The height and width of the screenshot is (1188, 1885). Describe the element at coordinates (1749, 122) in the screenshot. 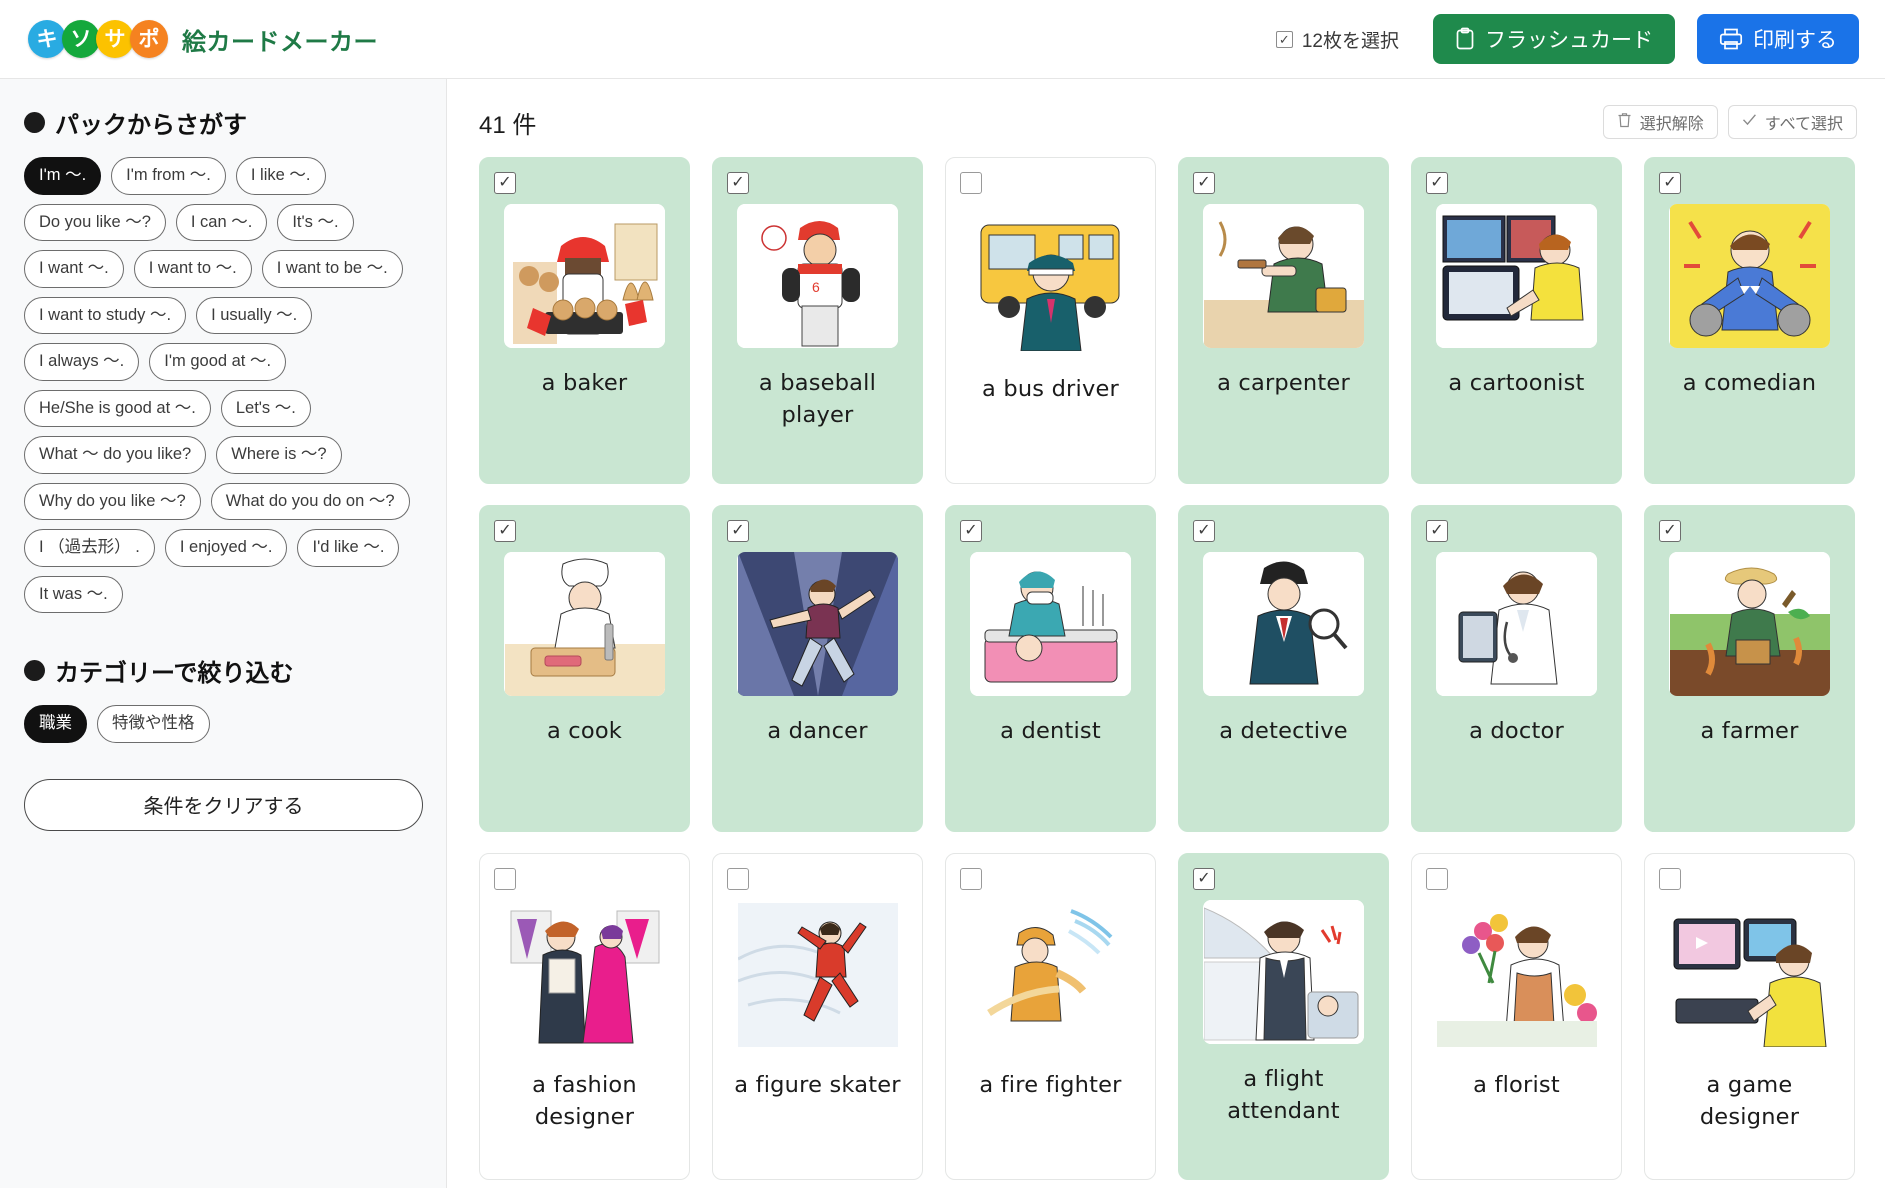

I see `check-icon` at that location.